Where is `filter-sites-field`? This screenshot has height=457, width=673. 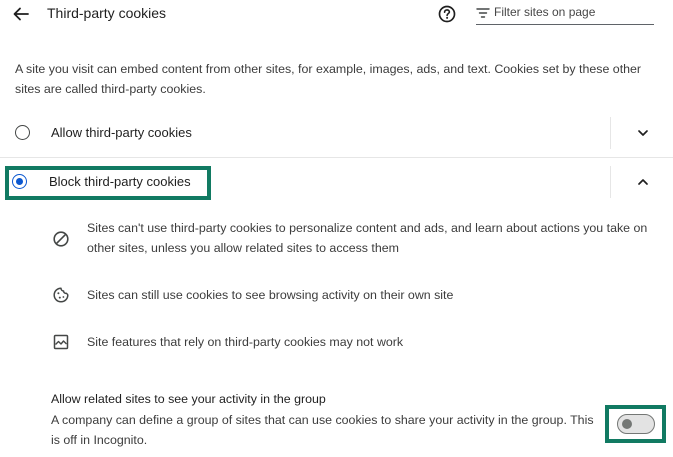
filter-sites-field is located at coordinates (565, 13).